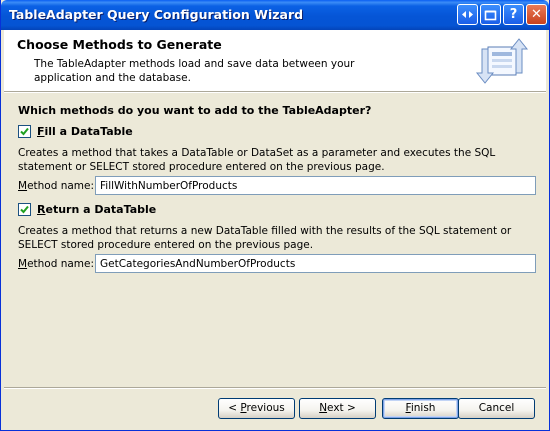 The image size is (550, 431). Describe the element at coordinates (337, 408) in the screenshot. I see `next-button: Next >` at that location.